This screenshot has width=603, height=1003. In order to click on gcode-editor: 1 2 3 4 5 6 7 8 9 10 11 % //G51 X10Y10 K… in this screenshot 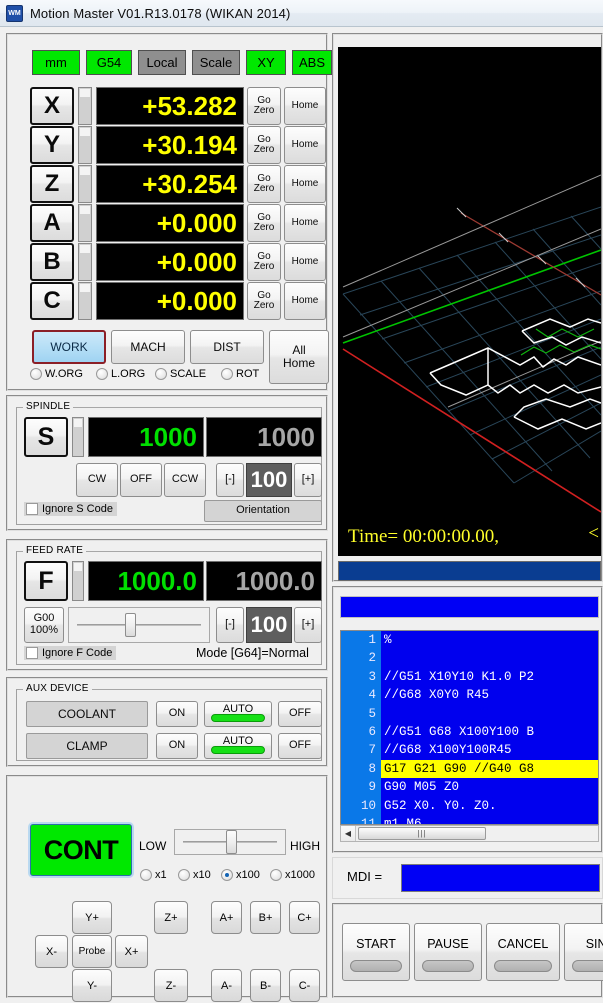, I will do `click(469, 727)`.